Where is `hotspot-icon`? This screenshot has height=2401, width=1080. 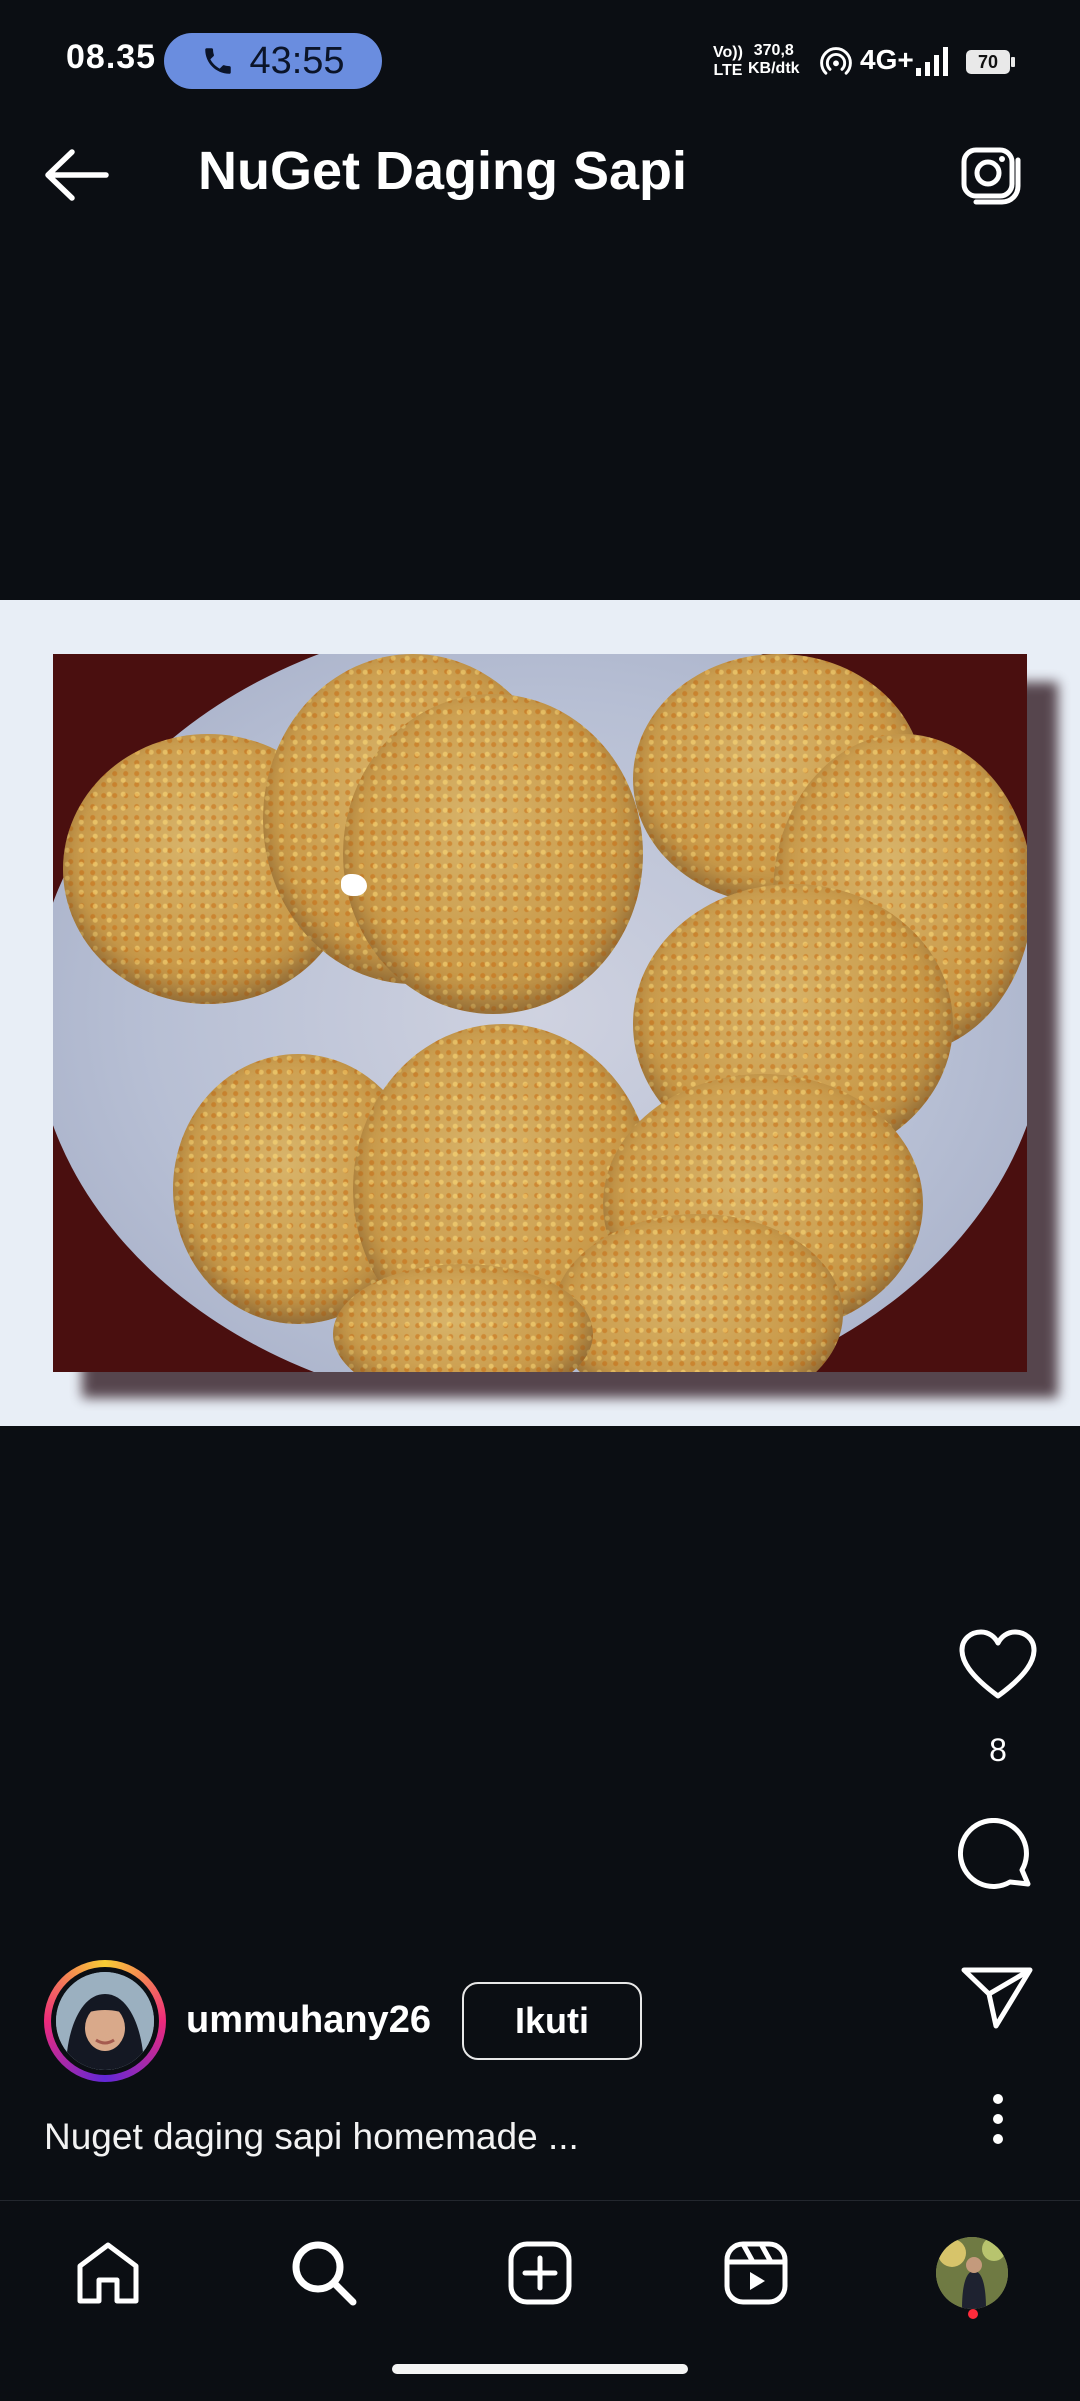 hotspot-icon is located at coordinates (836, 61).